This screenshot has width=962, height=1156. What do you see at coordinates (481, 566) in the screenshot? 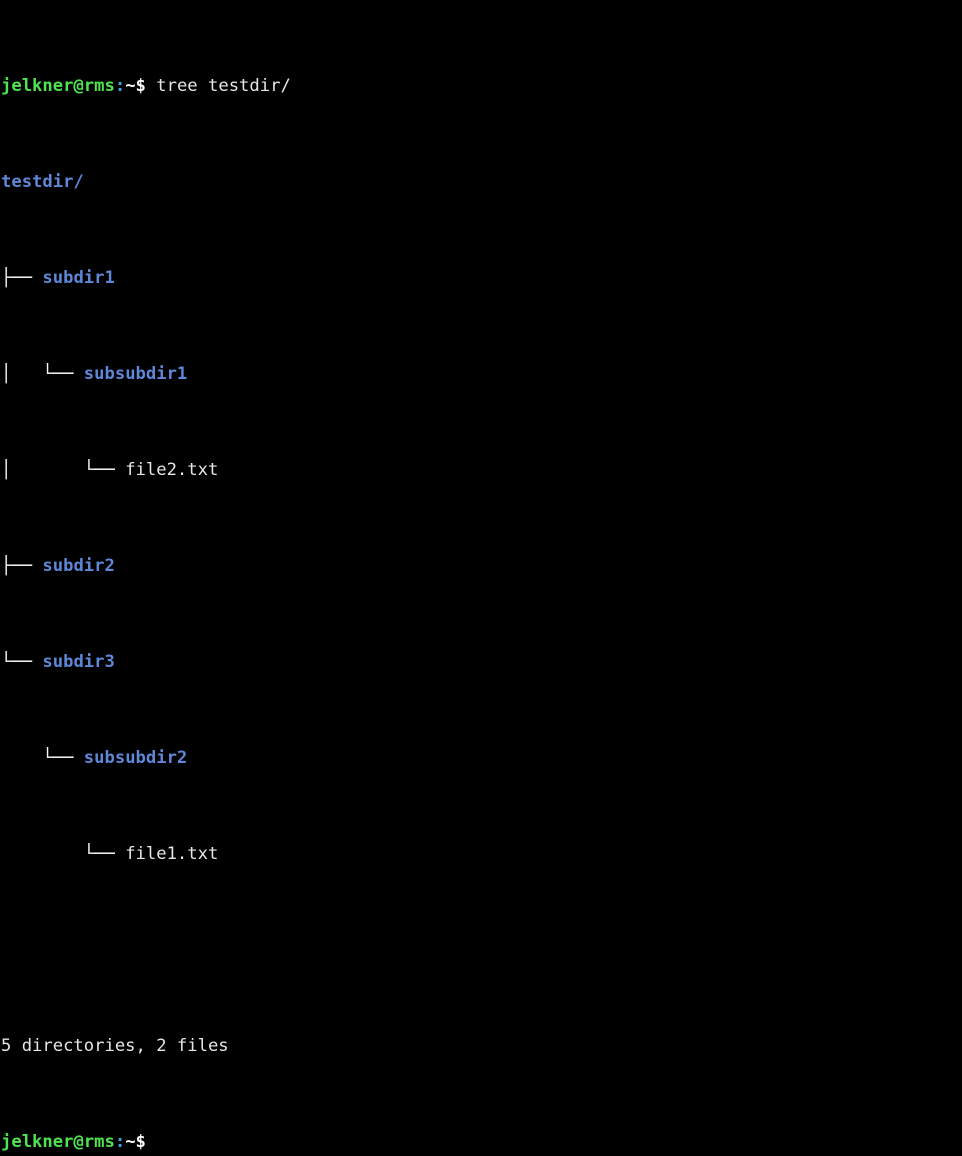
I see `tree-row: ├── subdir2` at bounding box center [481, 566].